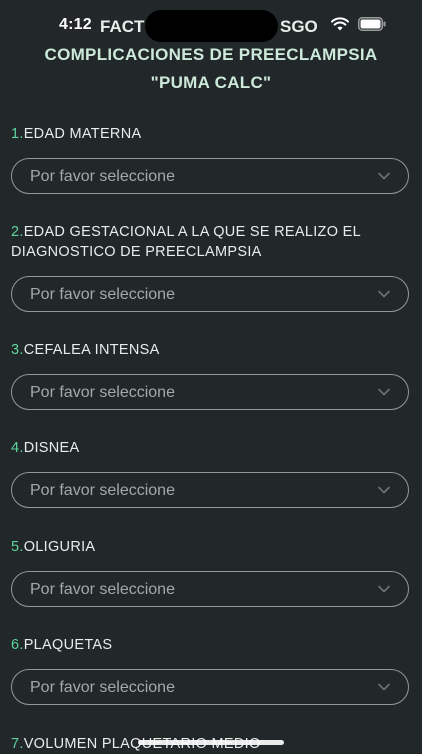 This screenshot has width=422, height=754. What do you see at coordinates (17, 645) in the screenshot?
I see `question-number: 6.` at bounding box center [17, 645].